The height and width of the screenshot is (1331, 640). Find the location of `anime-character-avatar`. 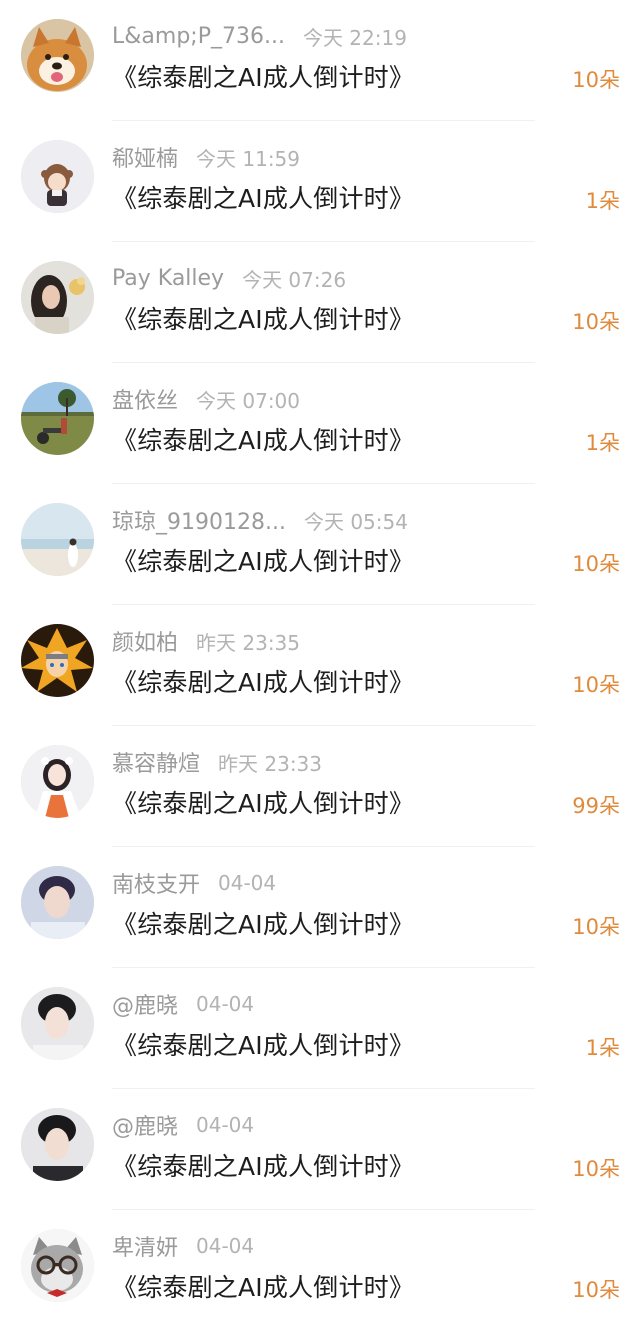

anime-character-avatar is located at coordinates (57, 660).